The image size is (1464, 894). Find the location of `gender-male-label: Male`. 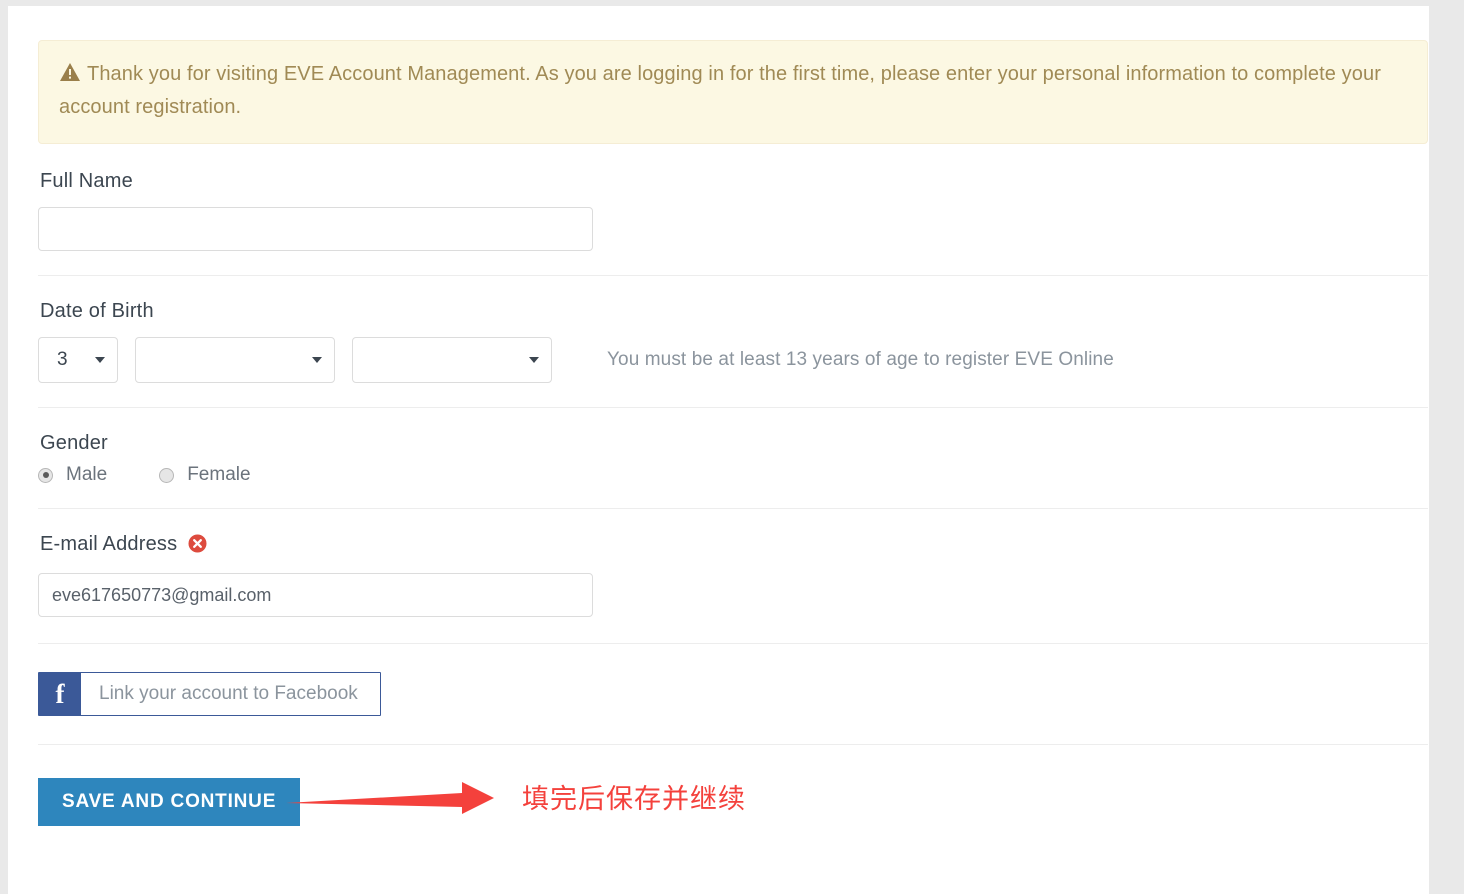

gender-male-label: Male is located at coordinates (87, 474).